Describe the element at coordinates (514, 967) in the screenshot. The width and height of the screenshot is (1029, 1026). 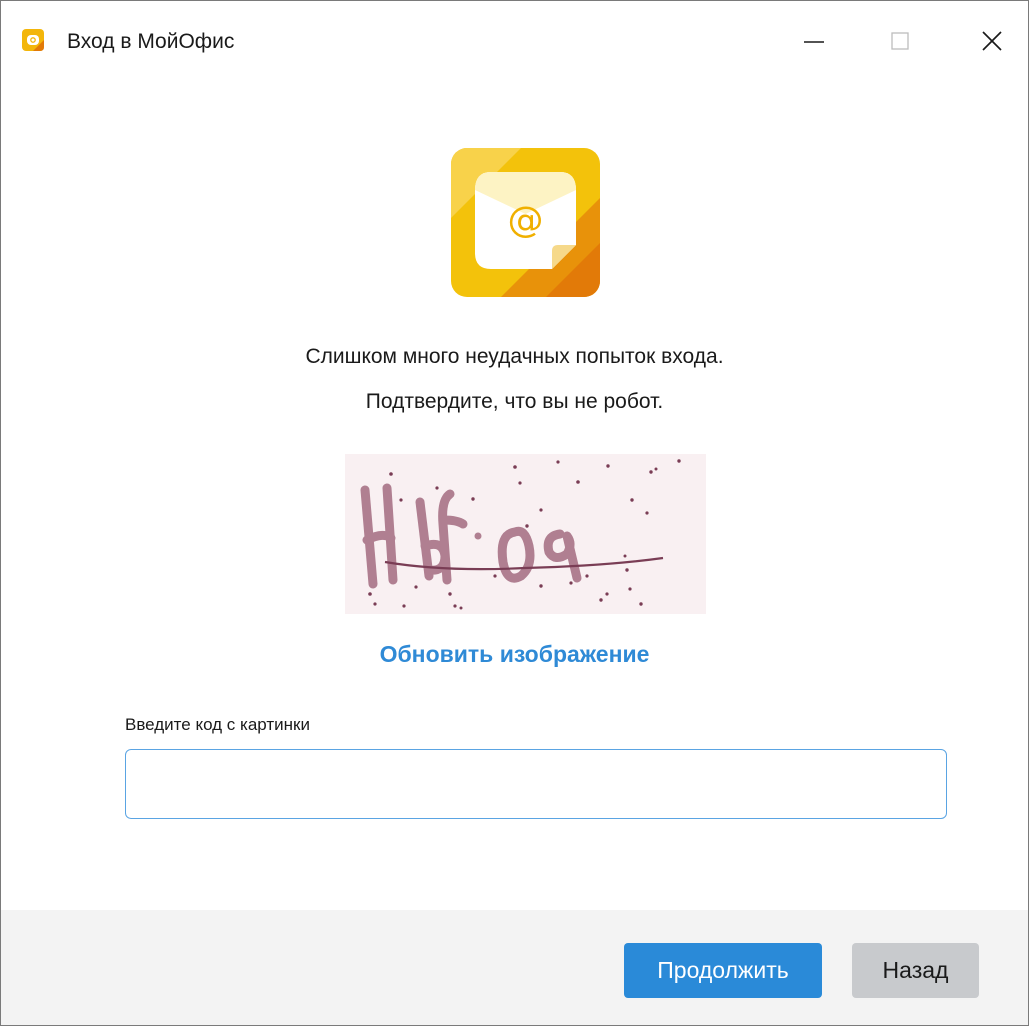
I see `dialog-footer: Продолжить Назад` at that location.